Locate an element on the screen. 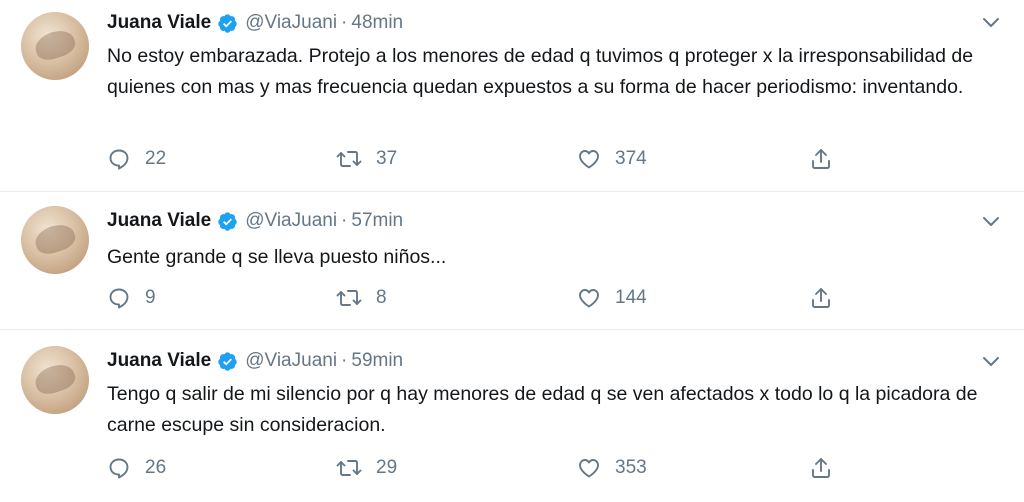  retweet-count: 37 is located at coordinates (387, 158).